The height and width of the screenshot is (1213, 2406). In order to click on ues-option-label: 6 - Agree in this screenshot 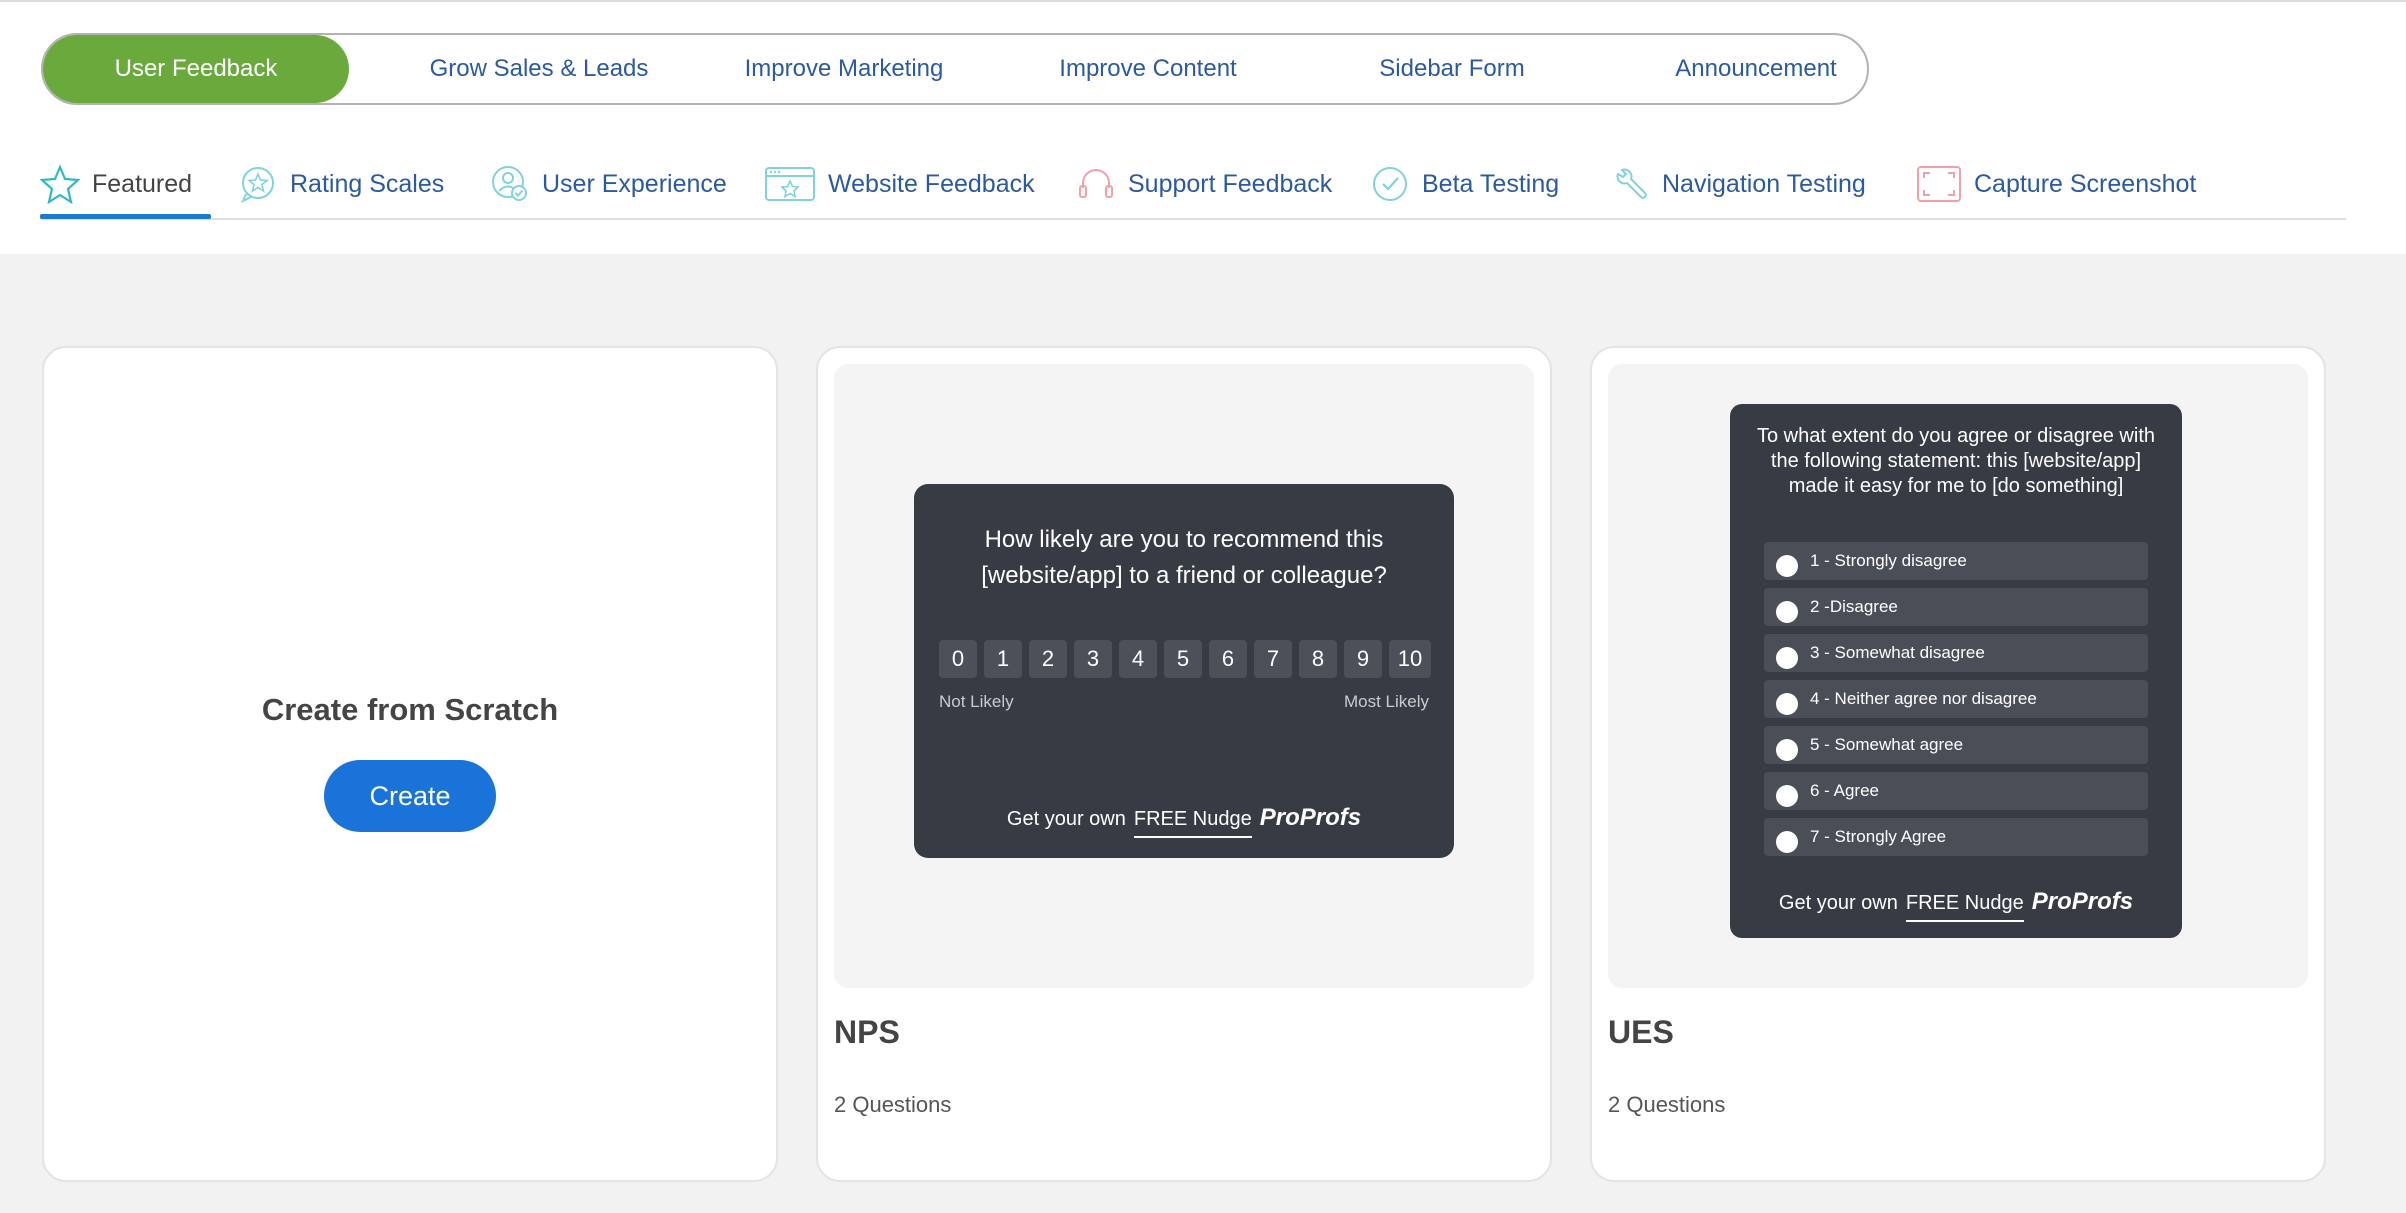, I will do `click(1844, 790)`.